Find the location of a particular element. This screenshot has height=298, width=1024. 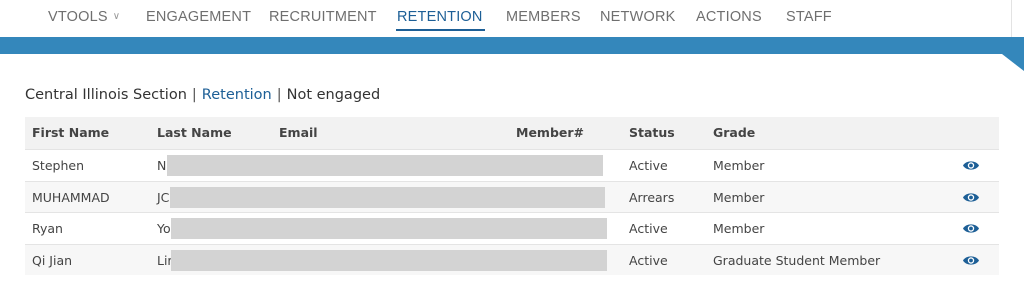

nav-item-engagement: ENGAGEMENT is located at coordinates (198, 17).